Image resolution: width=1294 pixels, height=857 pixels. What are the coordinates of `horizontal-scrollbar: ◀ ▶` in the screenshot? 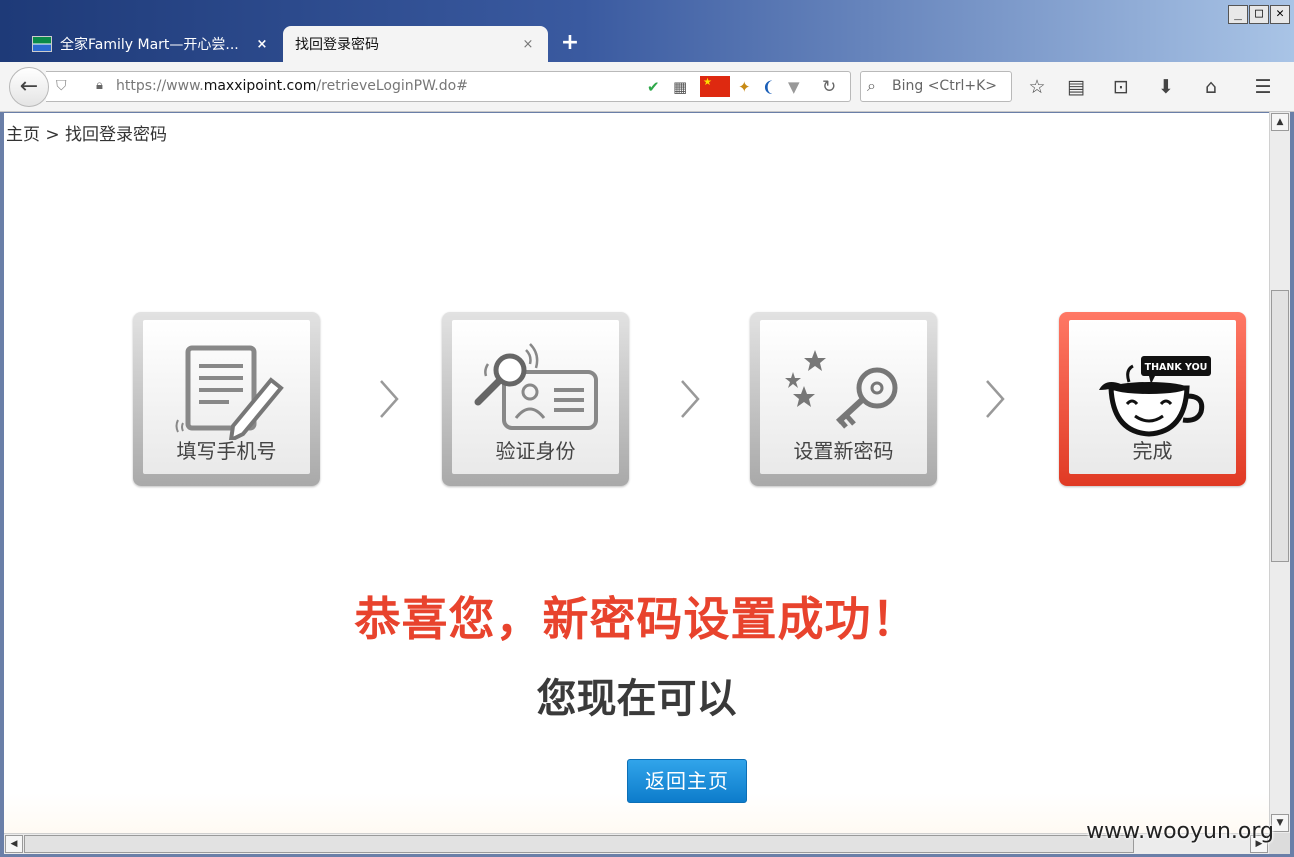 It's located at (636, 843).